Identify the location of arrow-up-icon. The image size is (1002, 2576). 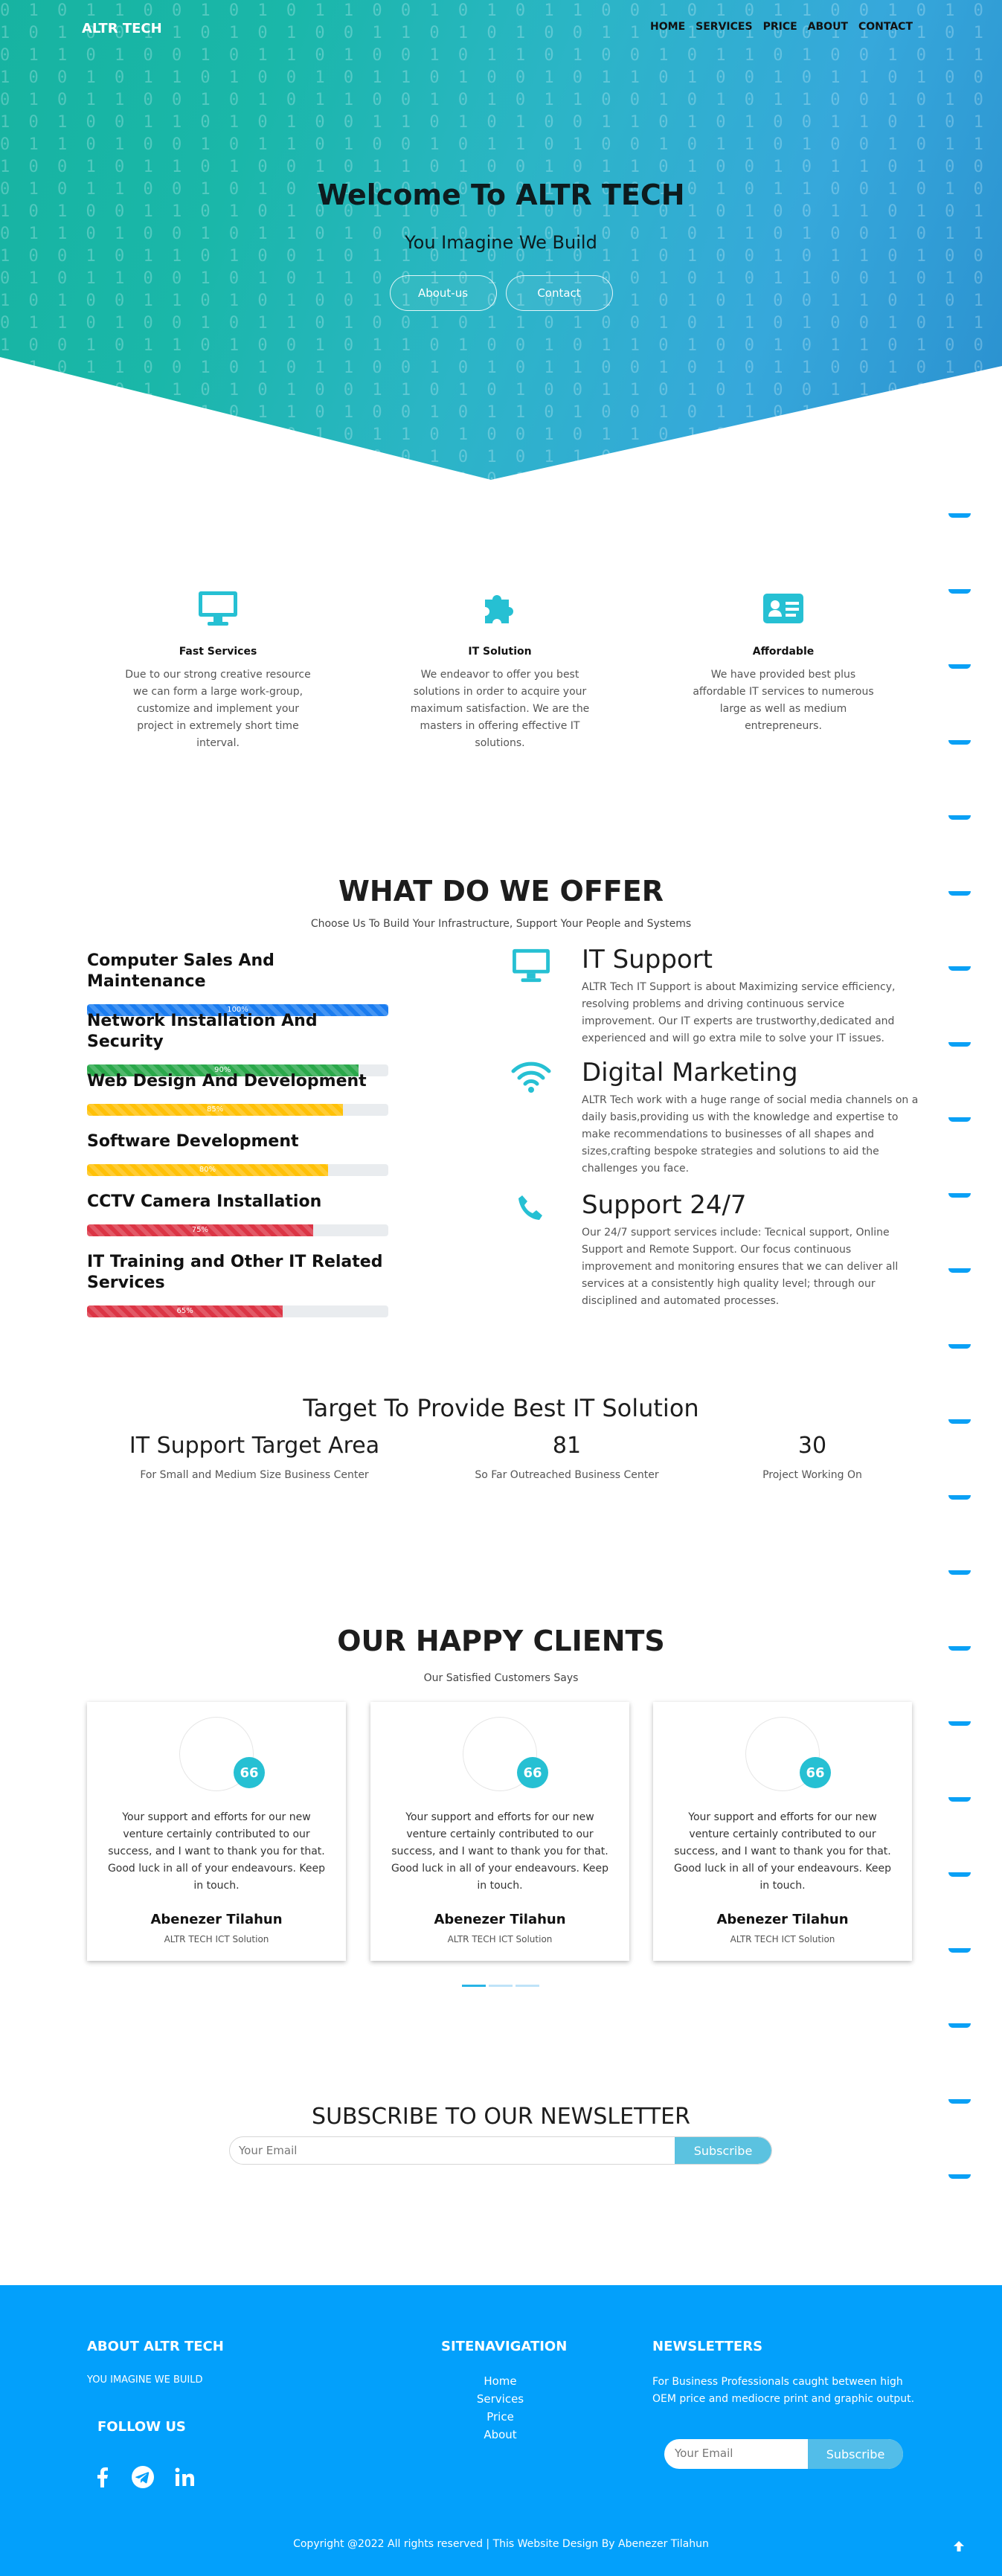
(959, 2546).